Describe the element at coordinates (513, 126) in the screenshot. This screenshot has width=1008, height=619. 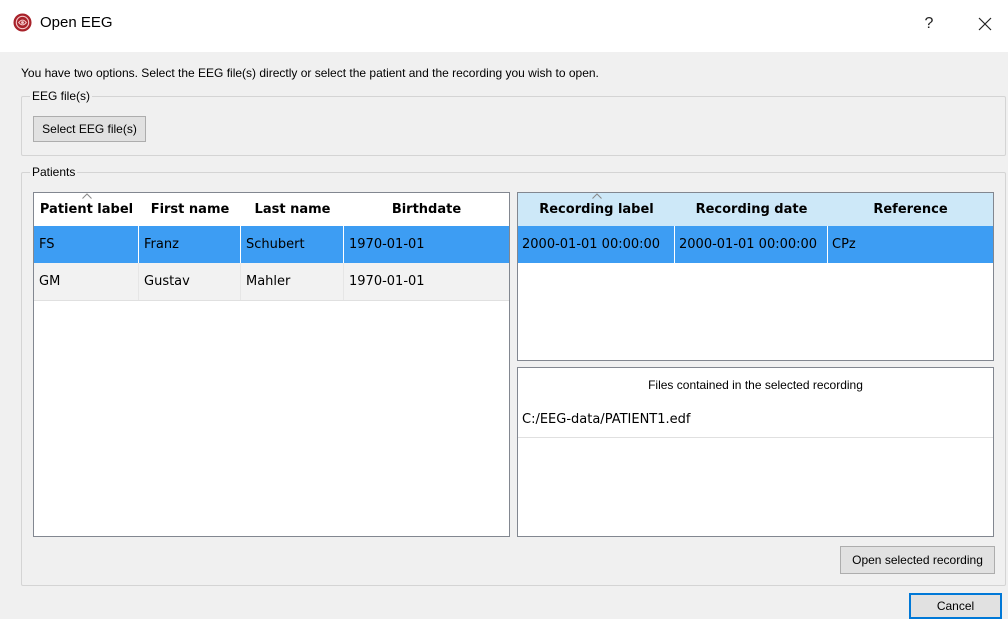
I see `eeg-files-group` at that location.